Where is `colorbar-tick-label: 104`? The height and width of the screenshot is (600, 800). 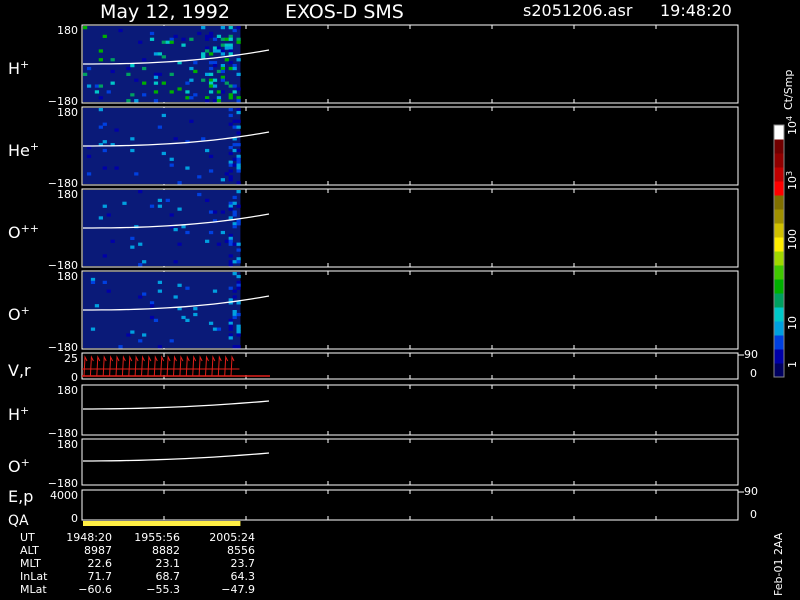
colorbar-tick-label: 104 is located at coordinates (792, 125).